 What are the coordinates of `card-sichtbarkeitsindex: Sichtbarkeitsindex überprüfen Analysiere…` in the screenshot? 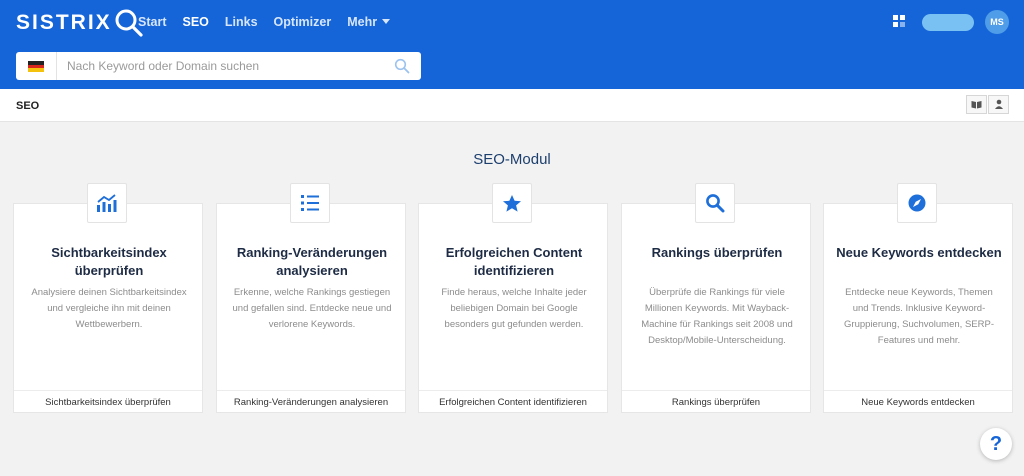 It's located at (108, 308).